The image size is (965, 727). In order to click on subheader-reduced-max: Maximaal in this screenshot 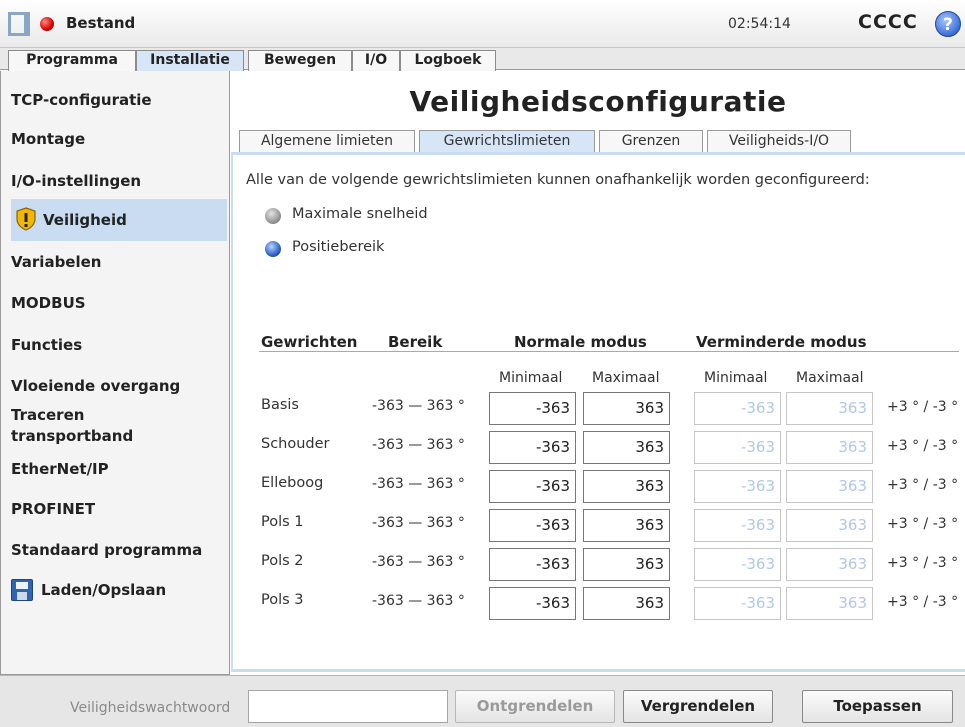, I will do `click(830, 378)`.